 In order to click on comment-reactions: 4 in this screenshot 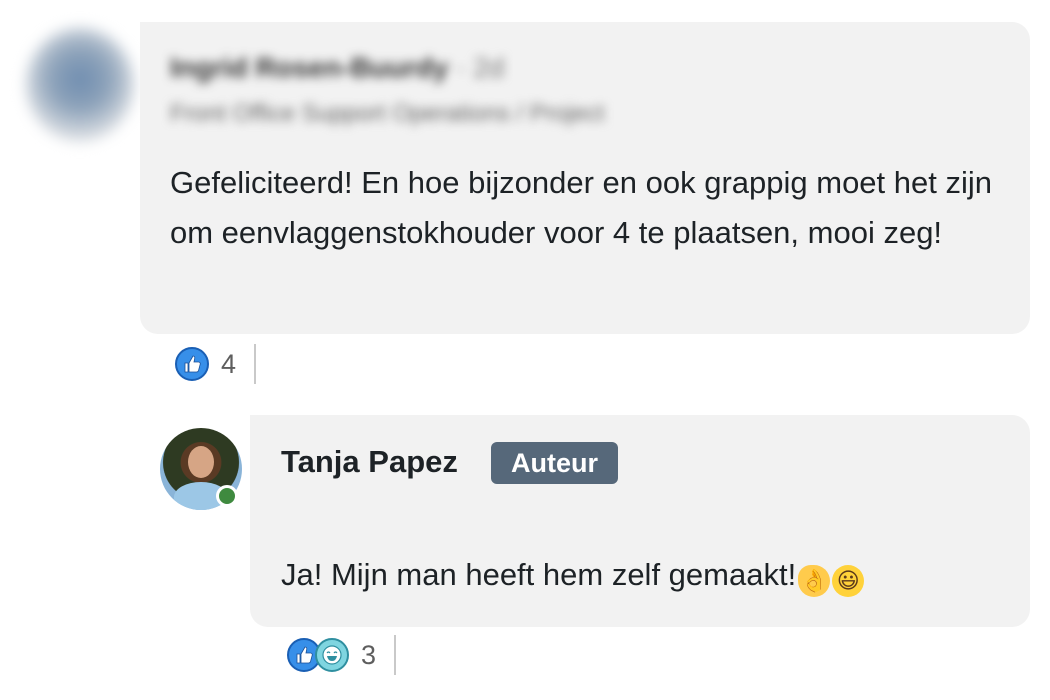, I will do `click(216, 364)`.